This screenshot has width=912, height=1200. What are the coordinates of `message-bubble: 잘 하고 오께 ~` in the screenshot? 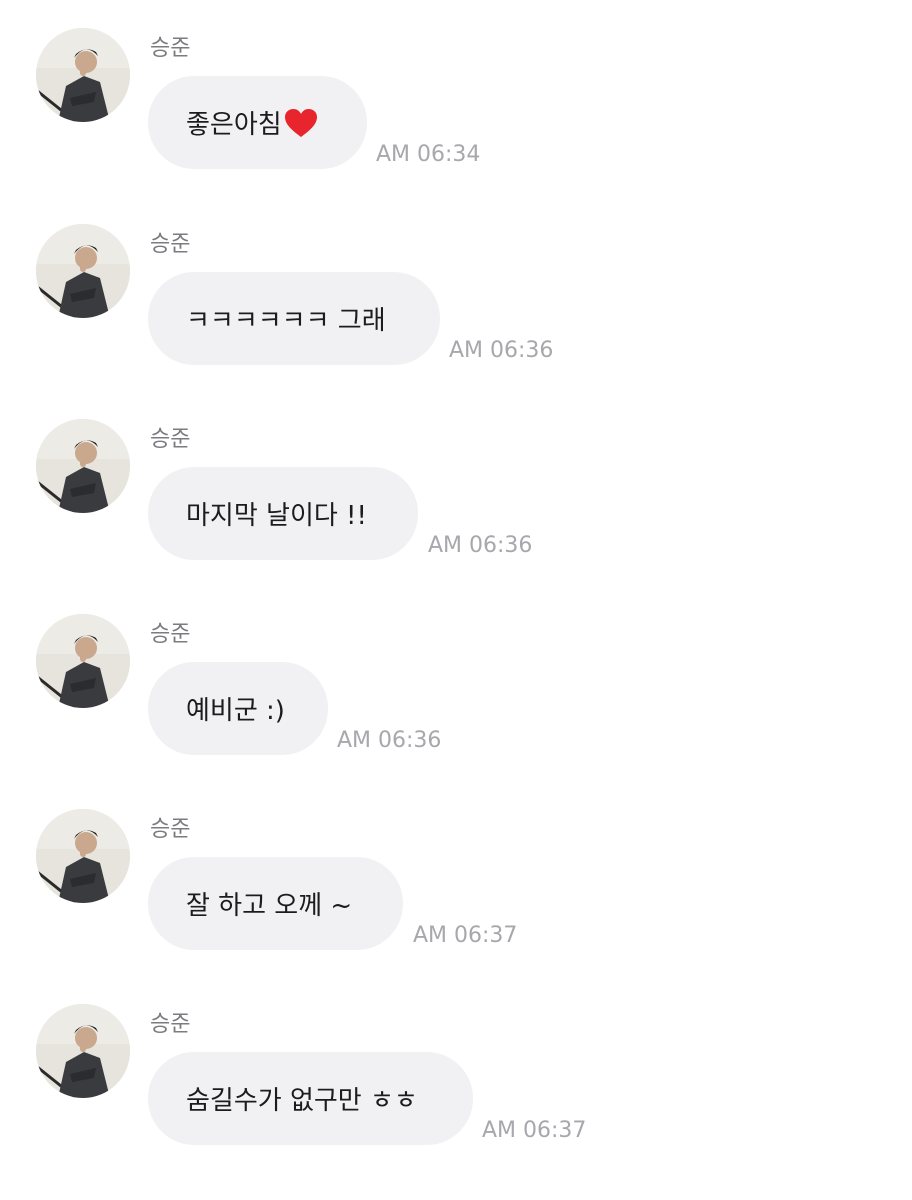 It's located at (275, 903).